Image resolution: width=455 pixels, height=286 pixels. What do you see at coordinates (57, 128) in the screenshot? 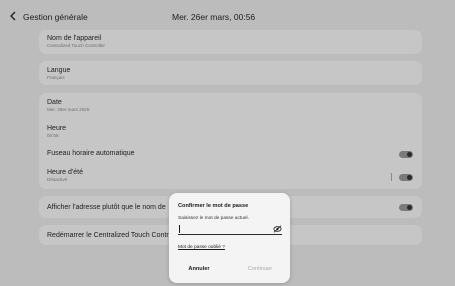
I see `time-title: Heure` at bounding box center [57, 128].